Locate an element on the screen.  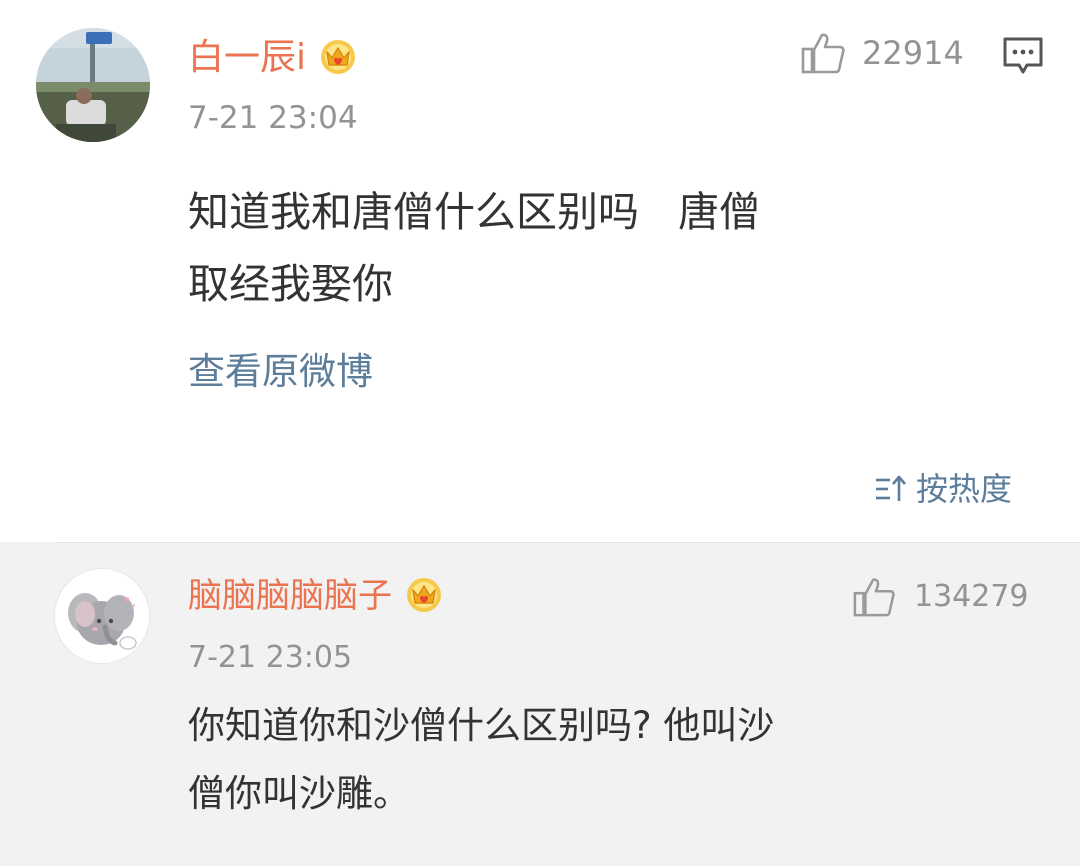
comment-button is located at coordinates (1023, 56).